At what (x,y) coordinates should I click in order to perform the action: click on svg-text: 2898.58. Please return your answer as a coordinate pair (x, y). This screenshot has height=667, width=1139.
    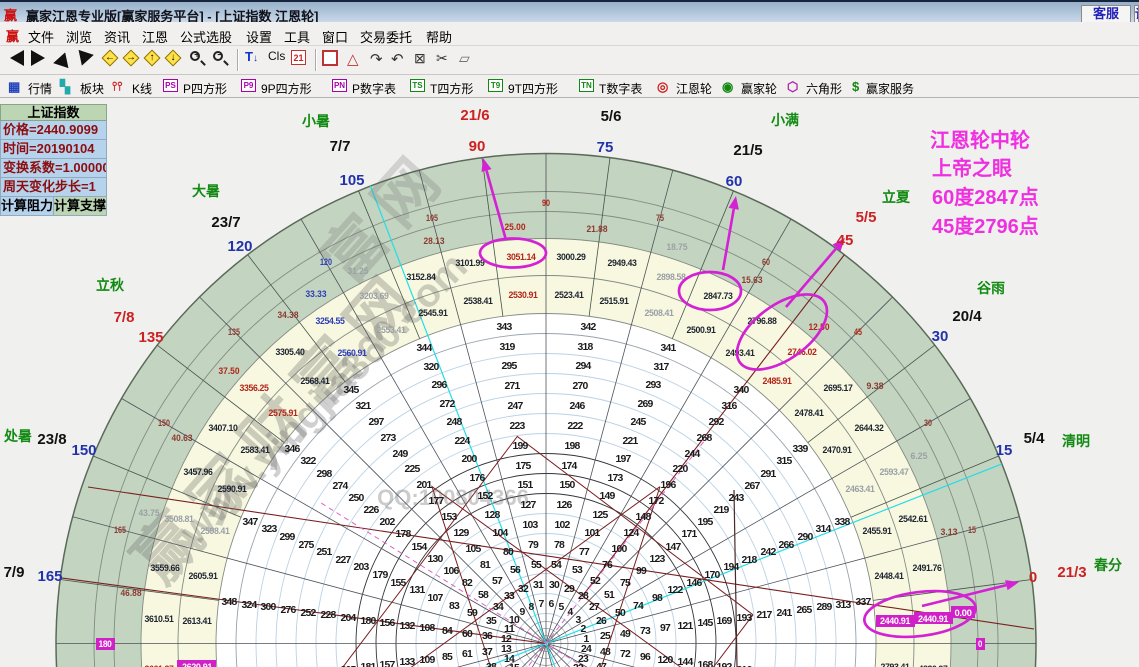
    Looking at the image, I should click on (671, 277).